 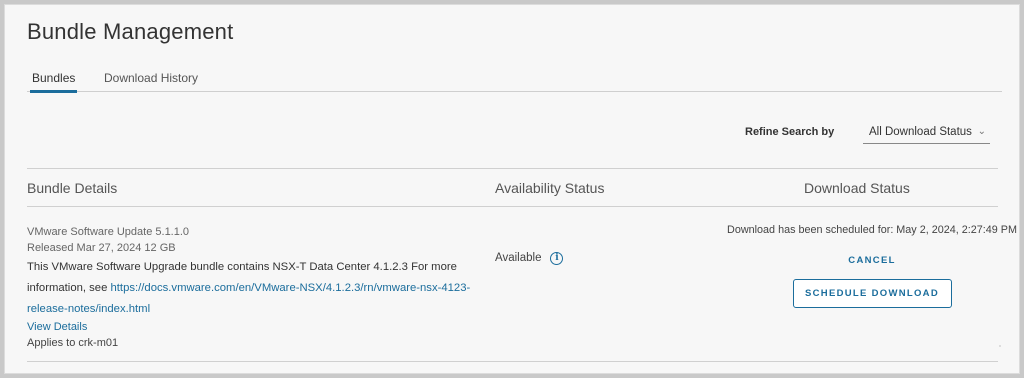 What do you see at coordinates (101, 247) in the screenshot?
I see `bundle-release-info: Released Mar 27, 2024 12 GB` at bounding box center [101, 247].